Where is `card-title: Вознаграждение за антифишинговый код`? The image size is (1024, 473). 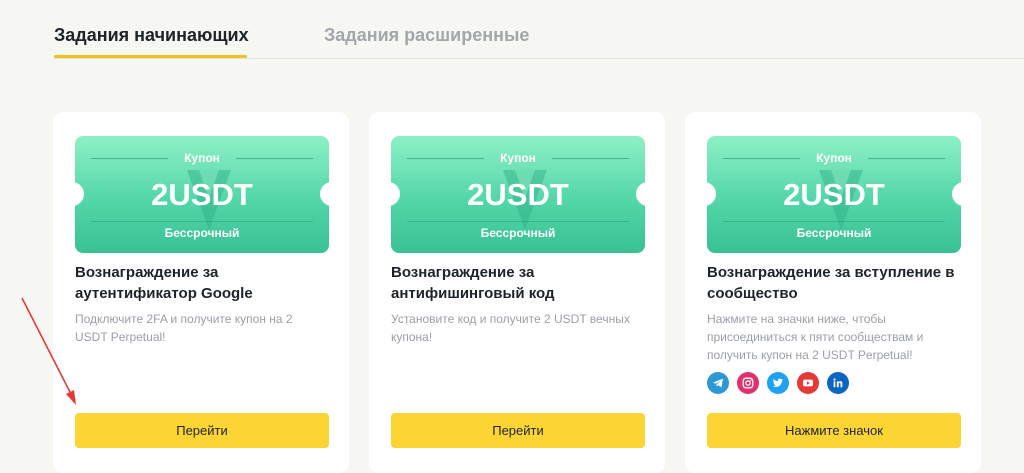
card-title: Вознаграждение за антифишинговый код is located at coordinates (473, 283).